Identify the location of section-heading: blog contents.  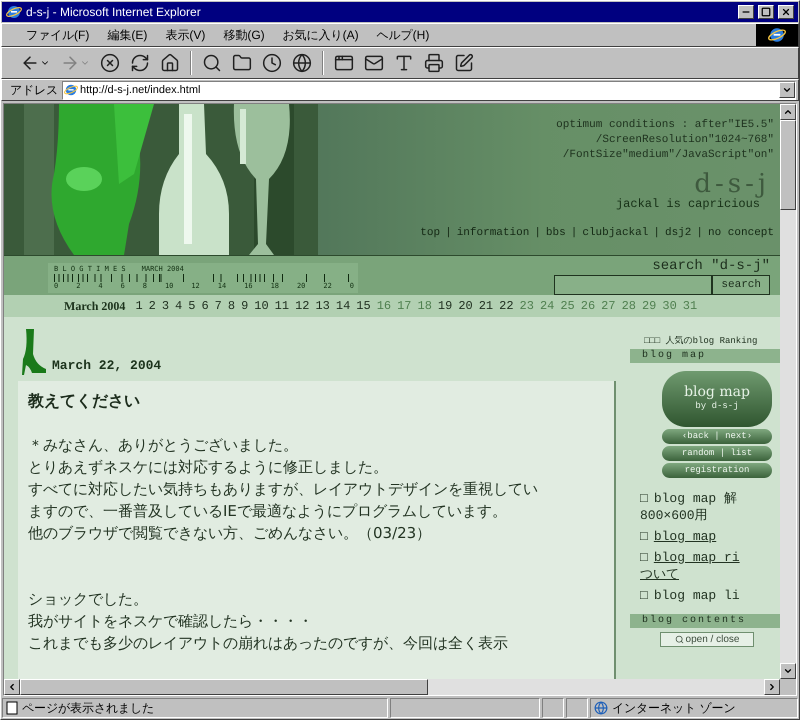
(705, 621).